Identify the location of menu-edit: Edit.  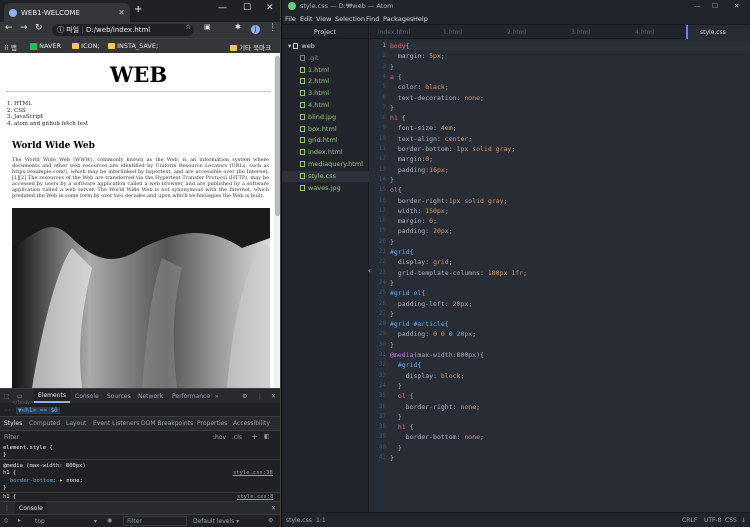
(306, 19).